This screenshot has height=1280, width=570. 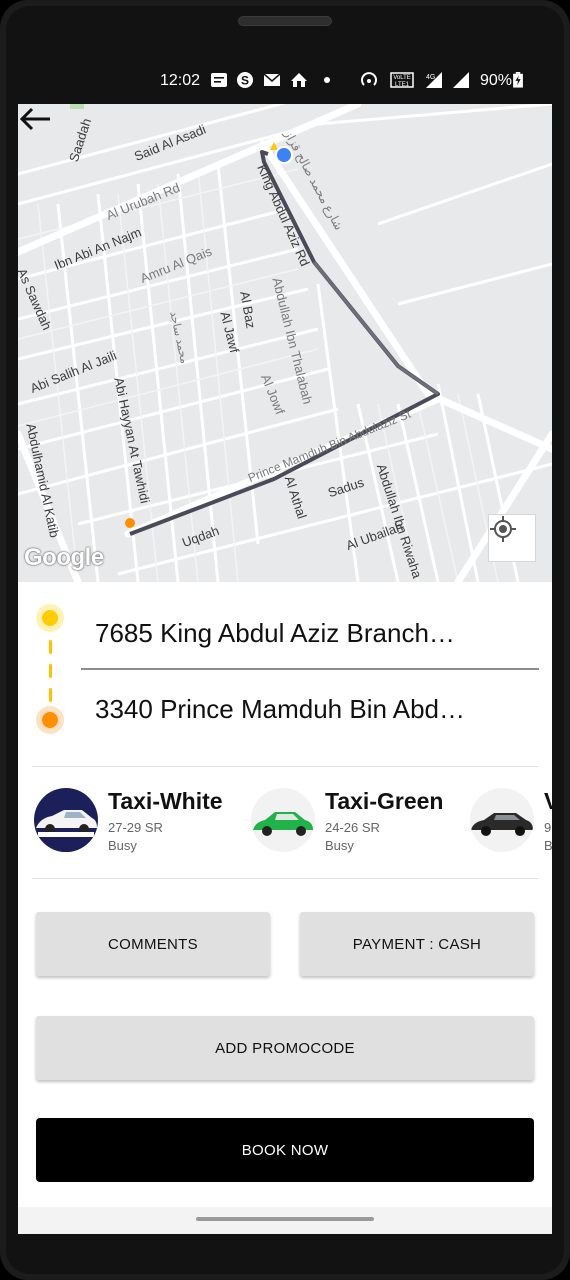 I want to click on car-option-vip: V 9 B, so click(x=511, y=823).